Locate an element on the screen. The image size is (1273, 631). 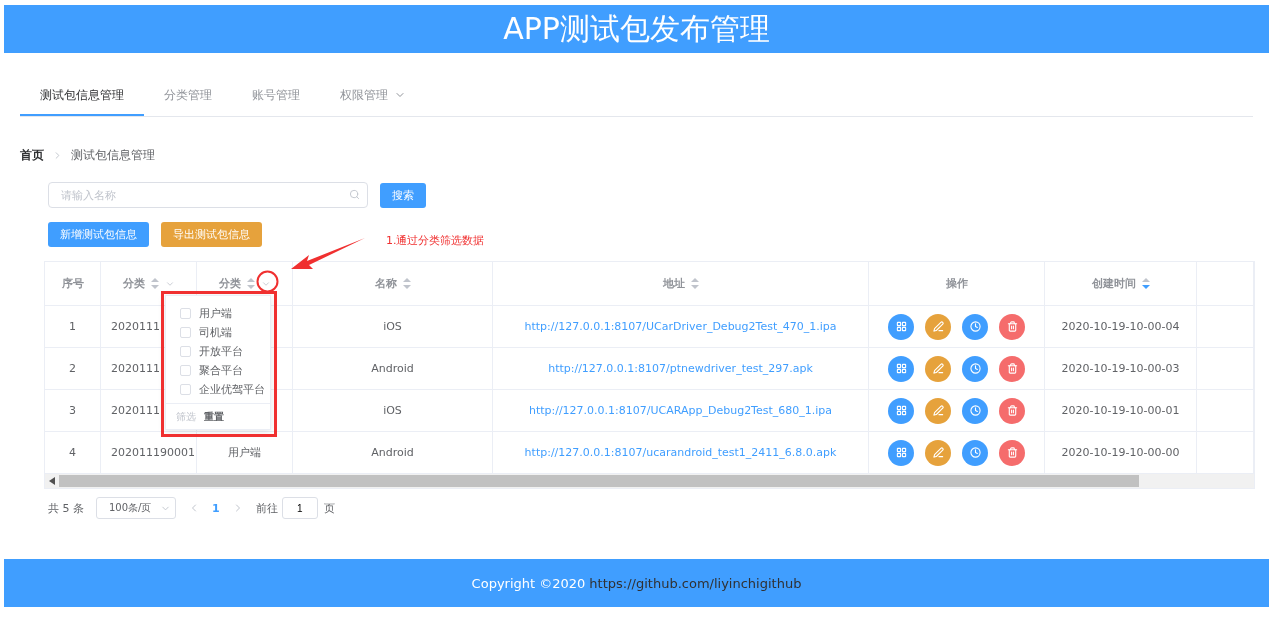
column-header: 序号 is located at coordinates (72, 283).